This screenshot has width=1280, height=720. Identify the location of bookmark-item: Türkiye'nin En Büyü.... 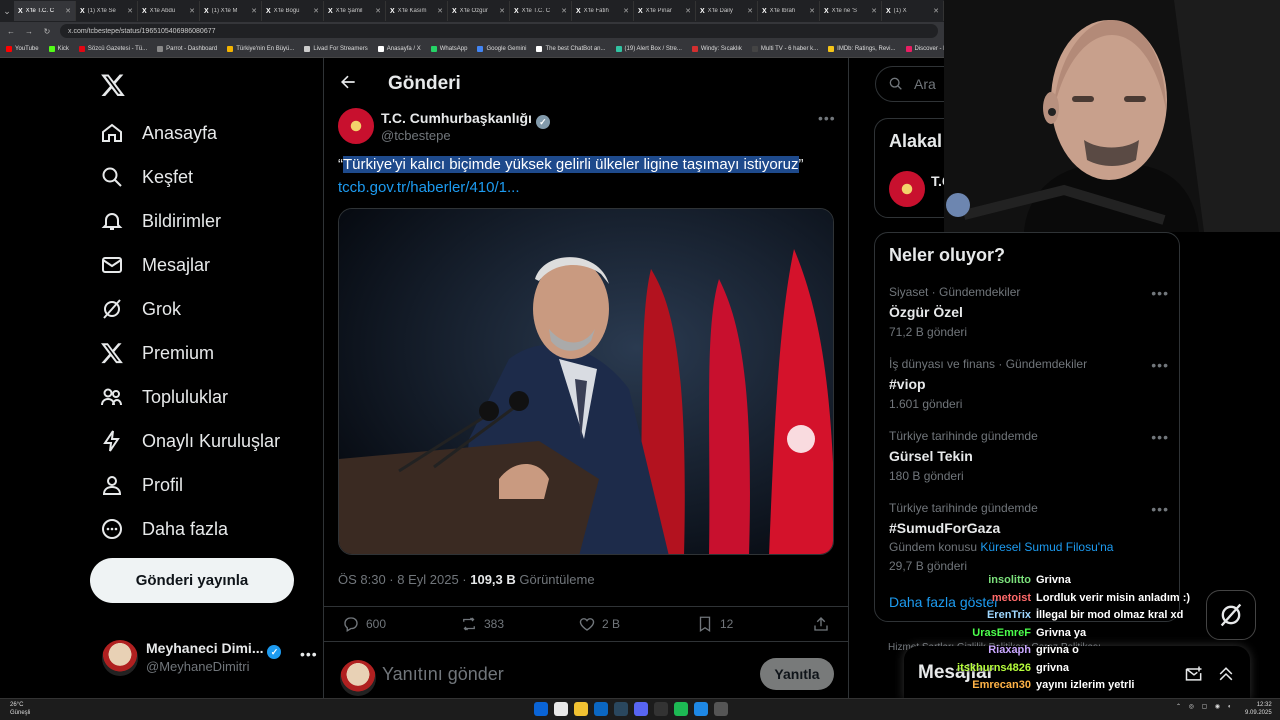
(260, 48).